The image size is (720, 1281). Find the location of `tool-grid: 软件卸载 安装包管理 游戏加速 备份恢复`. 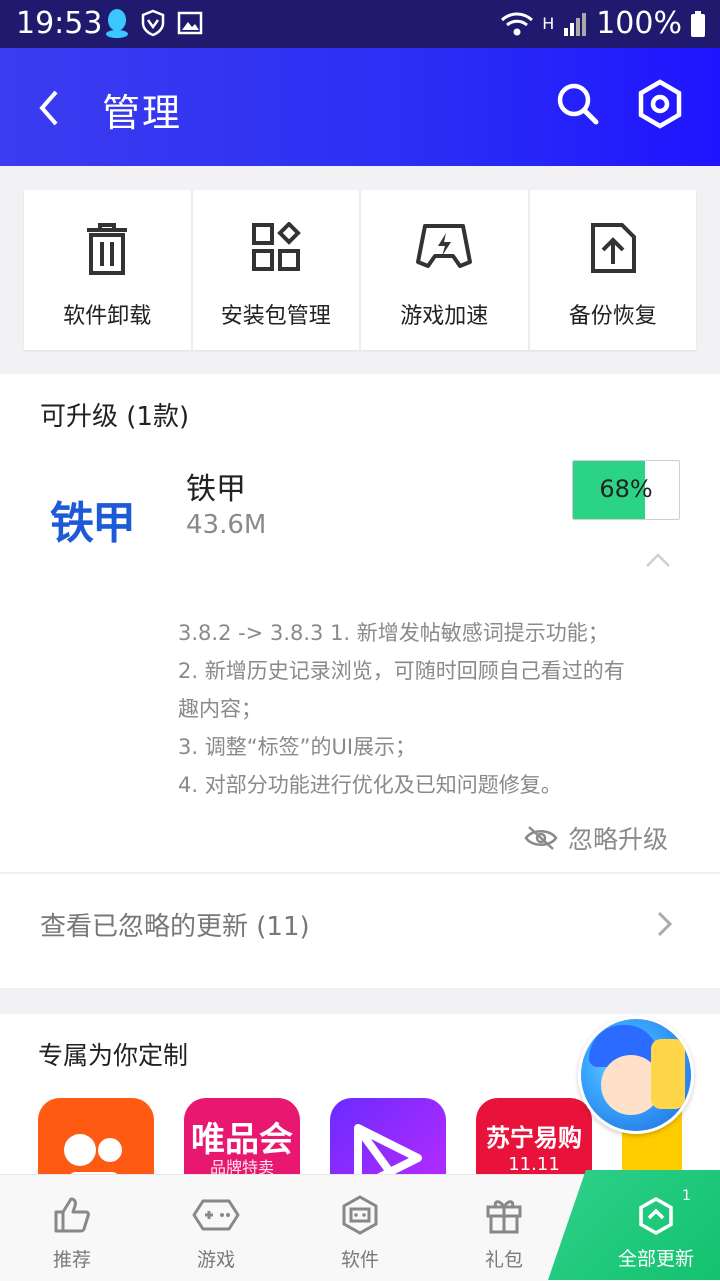

tool-grid: 软件卸载 安装包管理 游戏加速 备份恢复 is located at coordinates (360, 270).